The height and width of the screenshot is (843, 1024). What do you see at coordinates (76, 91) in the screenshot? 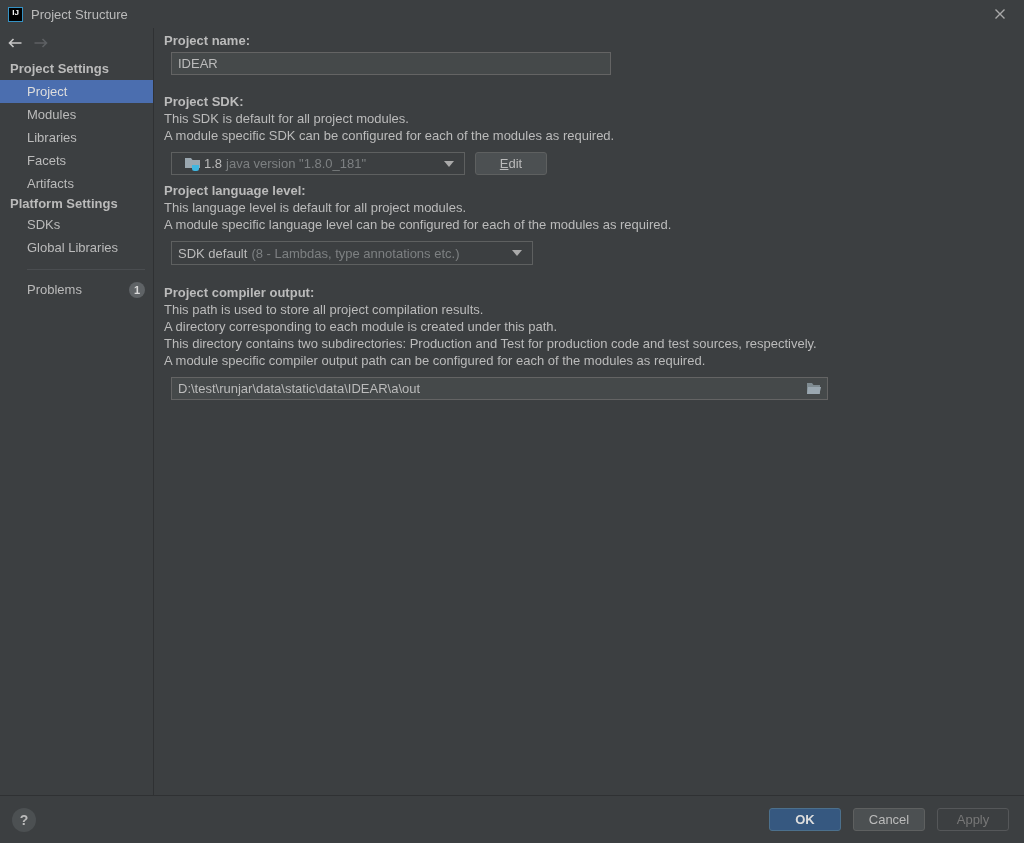
I see `sidebar-item: Project` at bounding box center [76, 91].